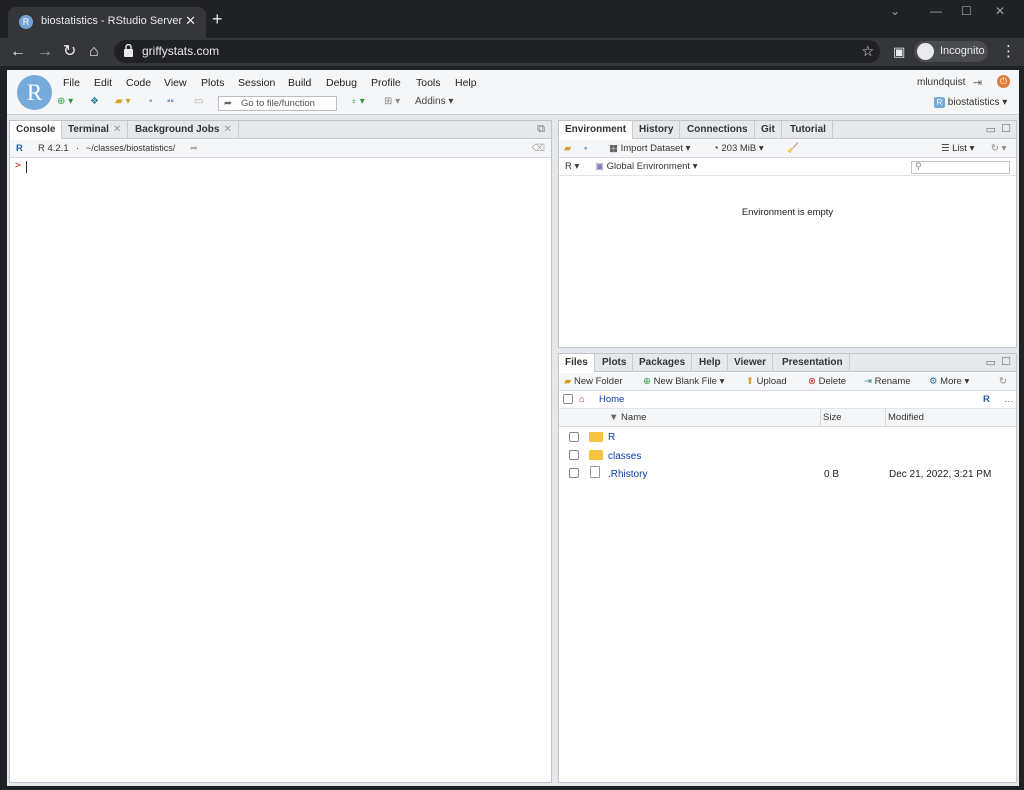 Image resolution: width=1024 pixels, height=790 pixels. I want to click on browser-menu-icon: ⋮, so click(1008, 51).